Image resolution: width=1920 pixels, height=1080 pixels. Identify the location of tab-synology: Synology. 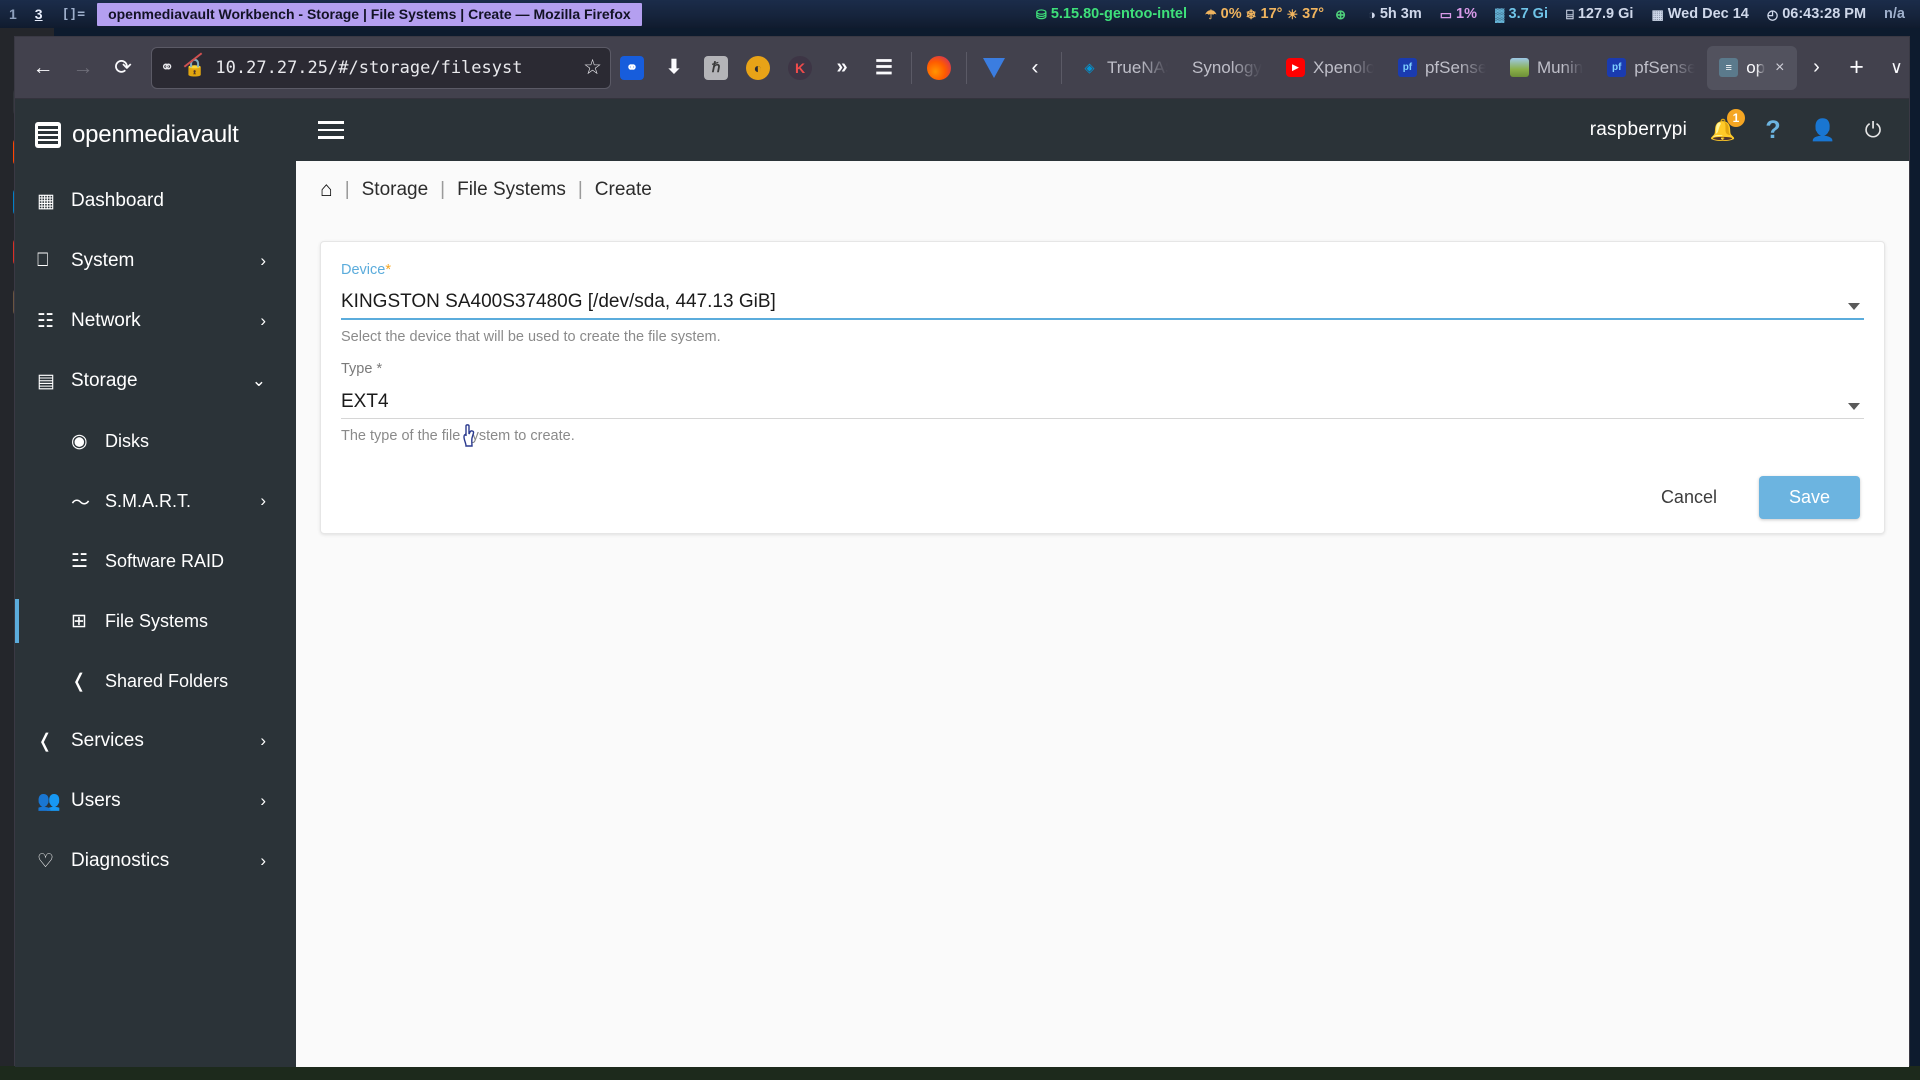
(1227, 68).